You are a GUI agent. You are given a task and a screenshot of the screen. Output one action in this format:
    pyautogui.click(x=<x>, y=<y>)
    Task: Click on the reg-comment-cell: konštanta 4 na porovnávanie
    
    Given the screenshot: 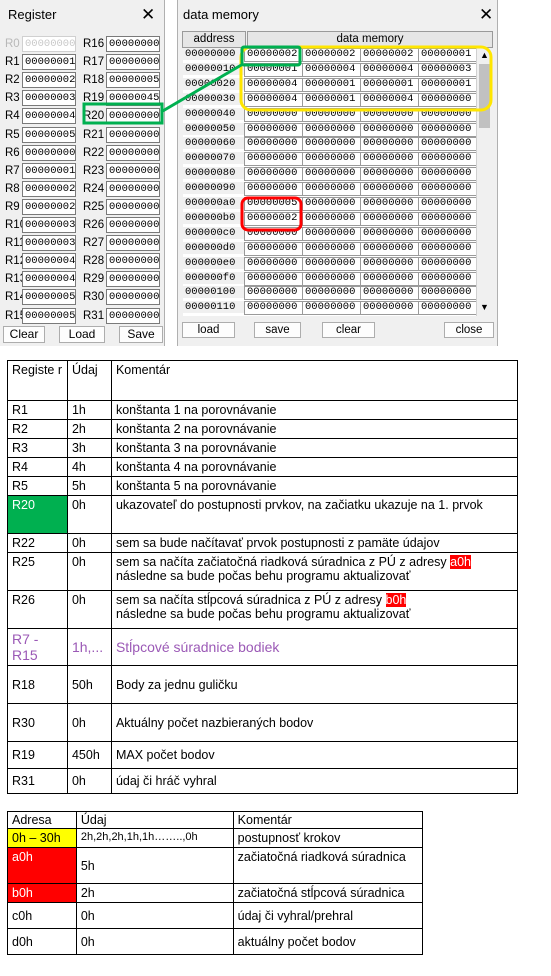 What is the action you would take?
    pyautogui.click(x=314, y=467)
    